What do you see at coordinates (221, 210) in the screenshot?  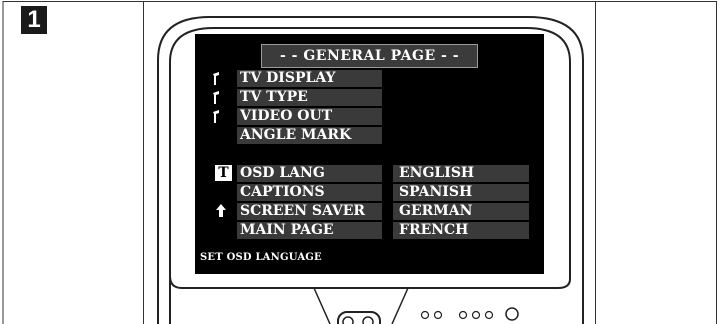 I see `up-arrow-icon` at bounding box center [221, 210].